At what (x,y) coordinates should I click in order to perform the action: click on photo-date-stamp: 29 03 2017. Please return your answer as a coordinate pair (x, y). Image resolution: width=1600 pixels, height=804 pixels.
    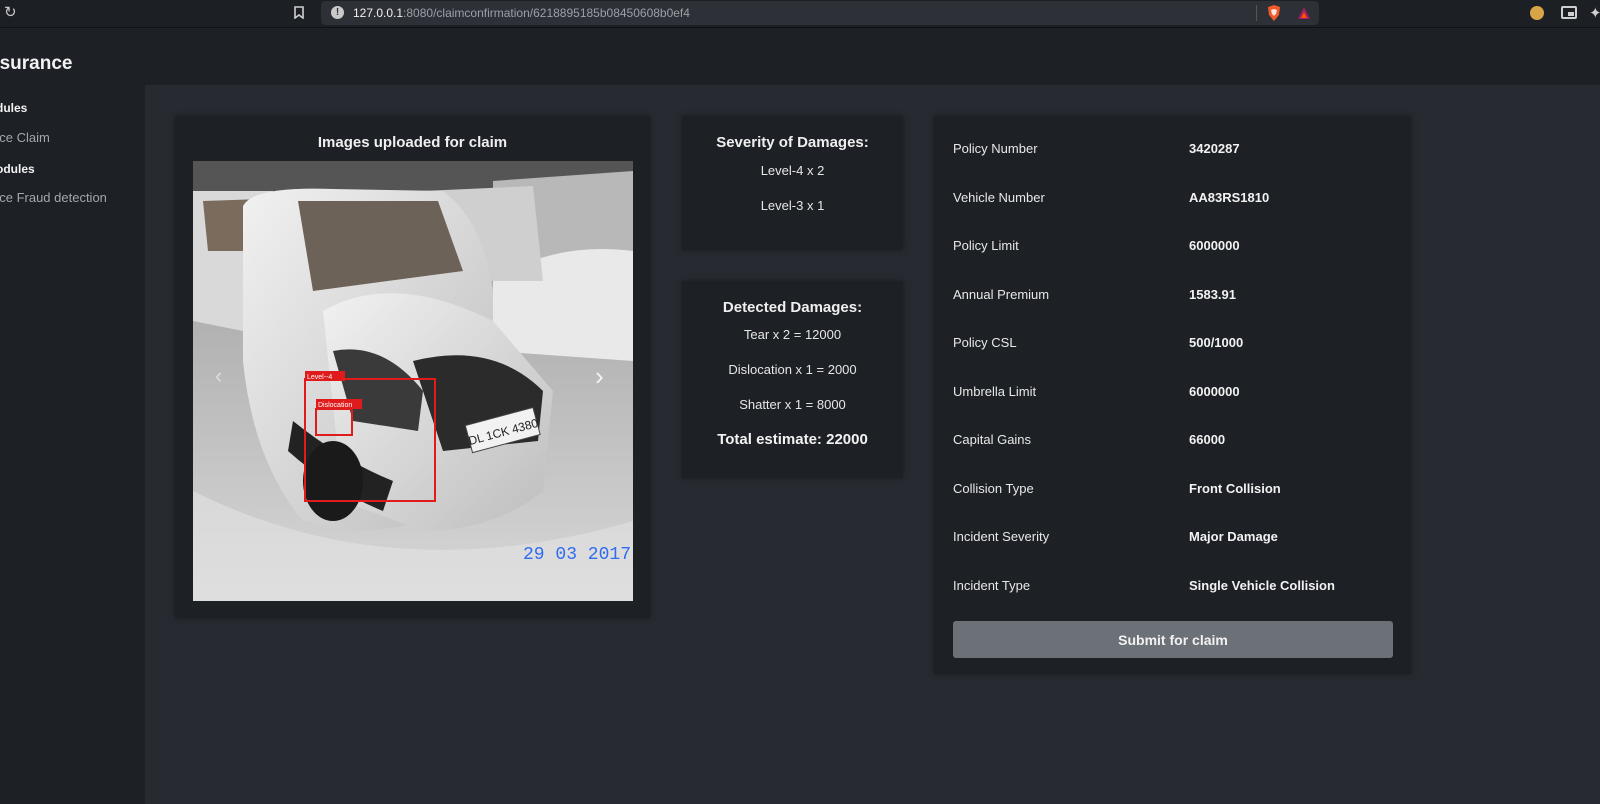
    Looking at the image, I should click on (577, 555).